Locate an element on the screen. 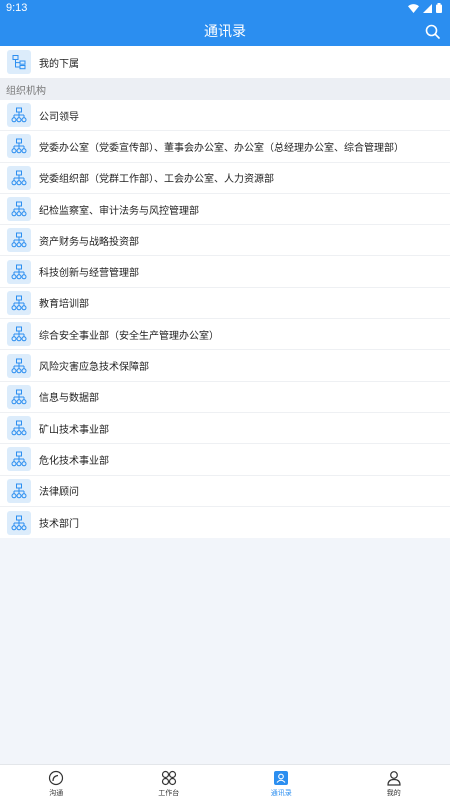 This screenshot has height=800, width=450. contacts-icon is located at coordinates (281, 777).